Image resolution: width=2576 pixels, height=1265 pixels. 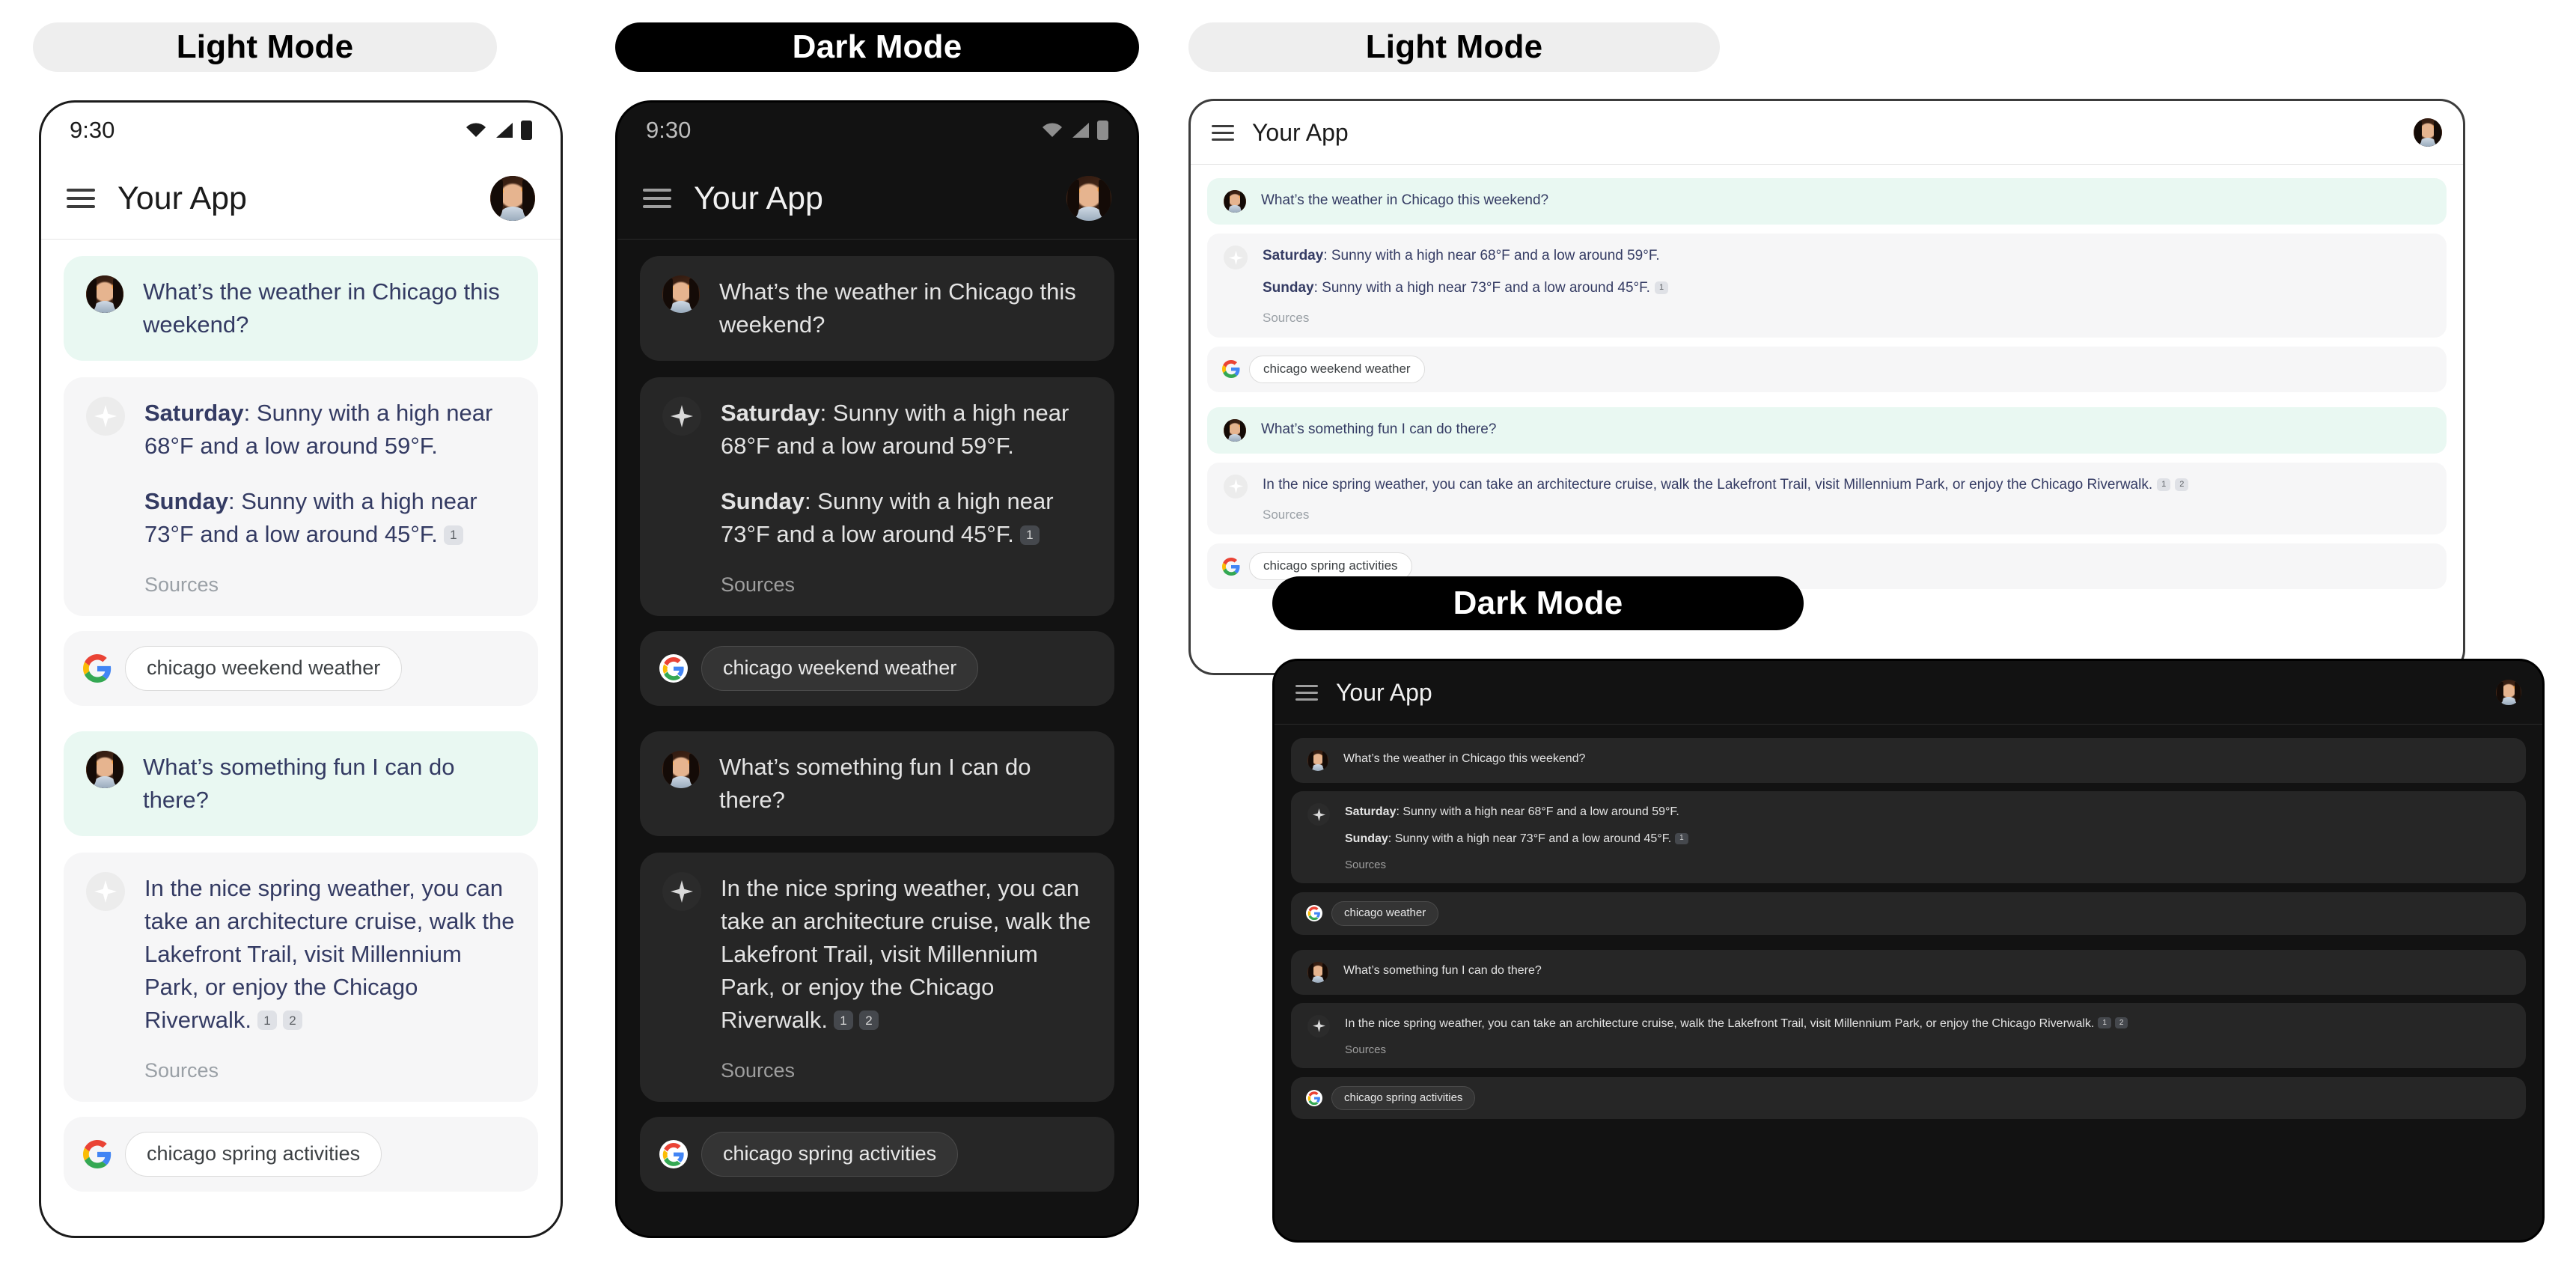 What do you see at coordinates (877, 130) in the screenshot?
I see `status-bar-dark: 9:30` at bounding box center [877, 130].